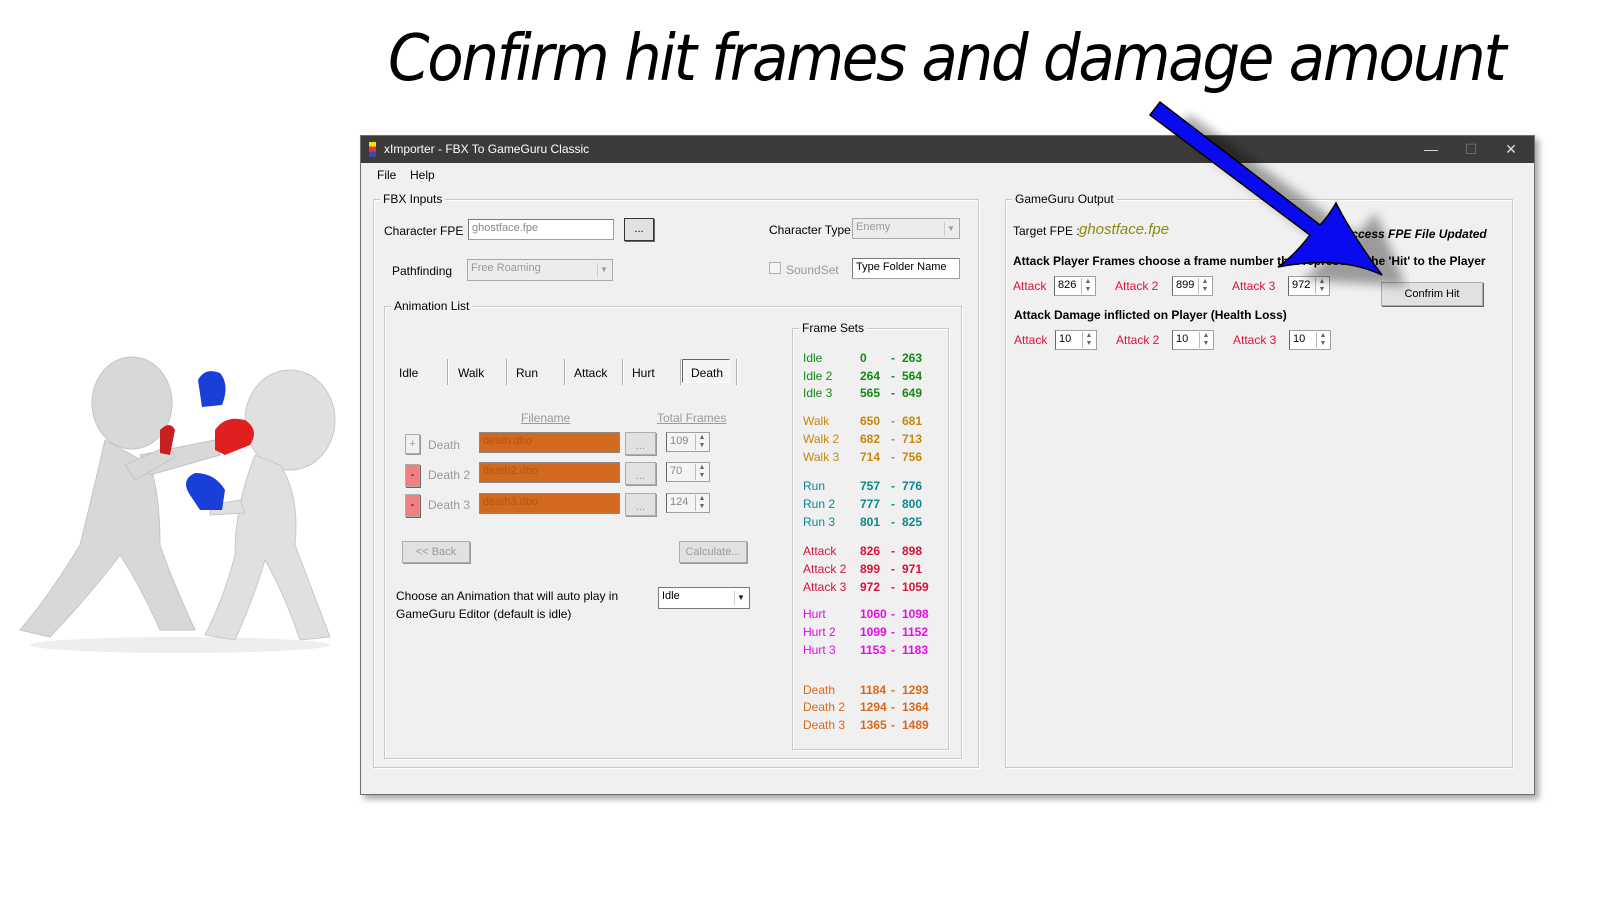 This screenshot has height=900, width=1600. What do you see at coordinates (821, 456) in the screenshot?
I see `frame-set-name: Walk 3` at bounding box center [821, 456].